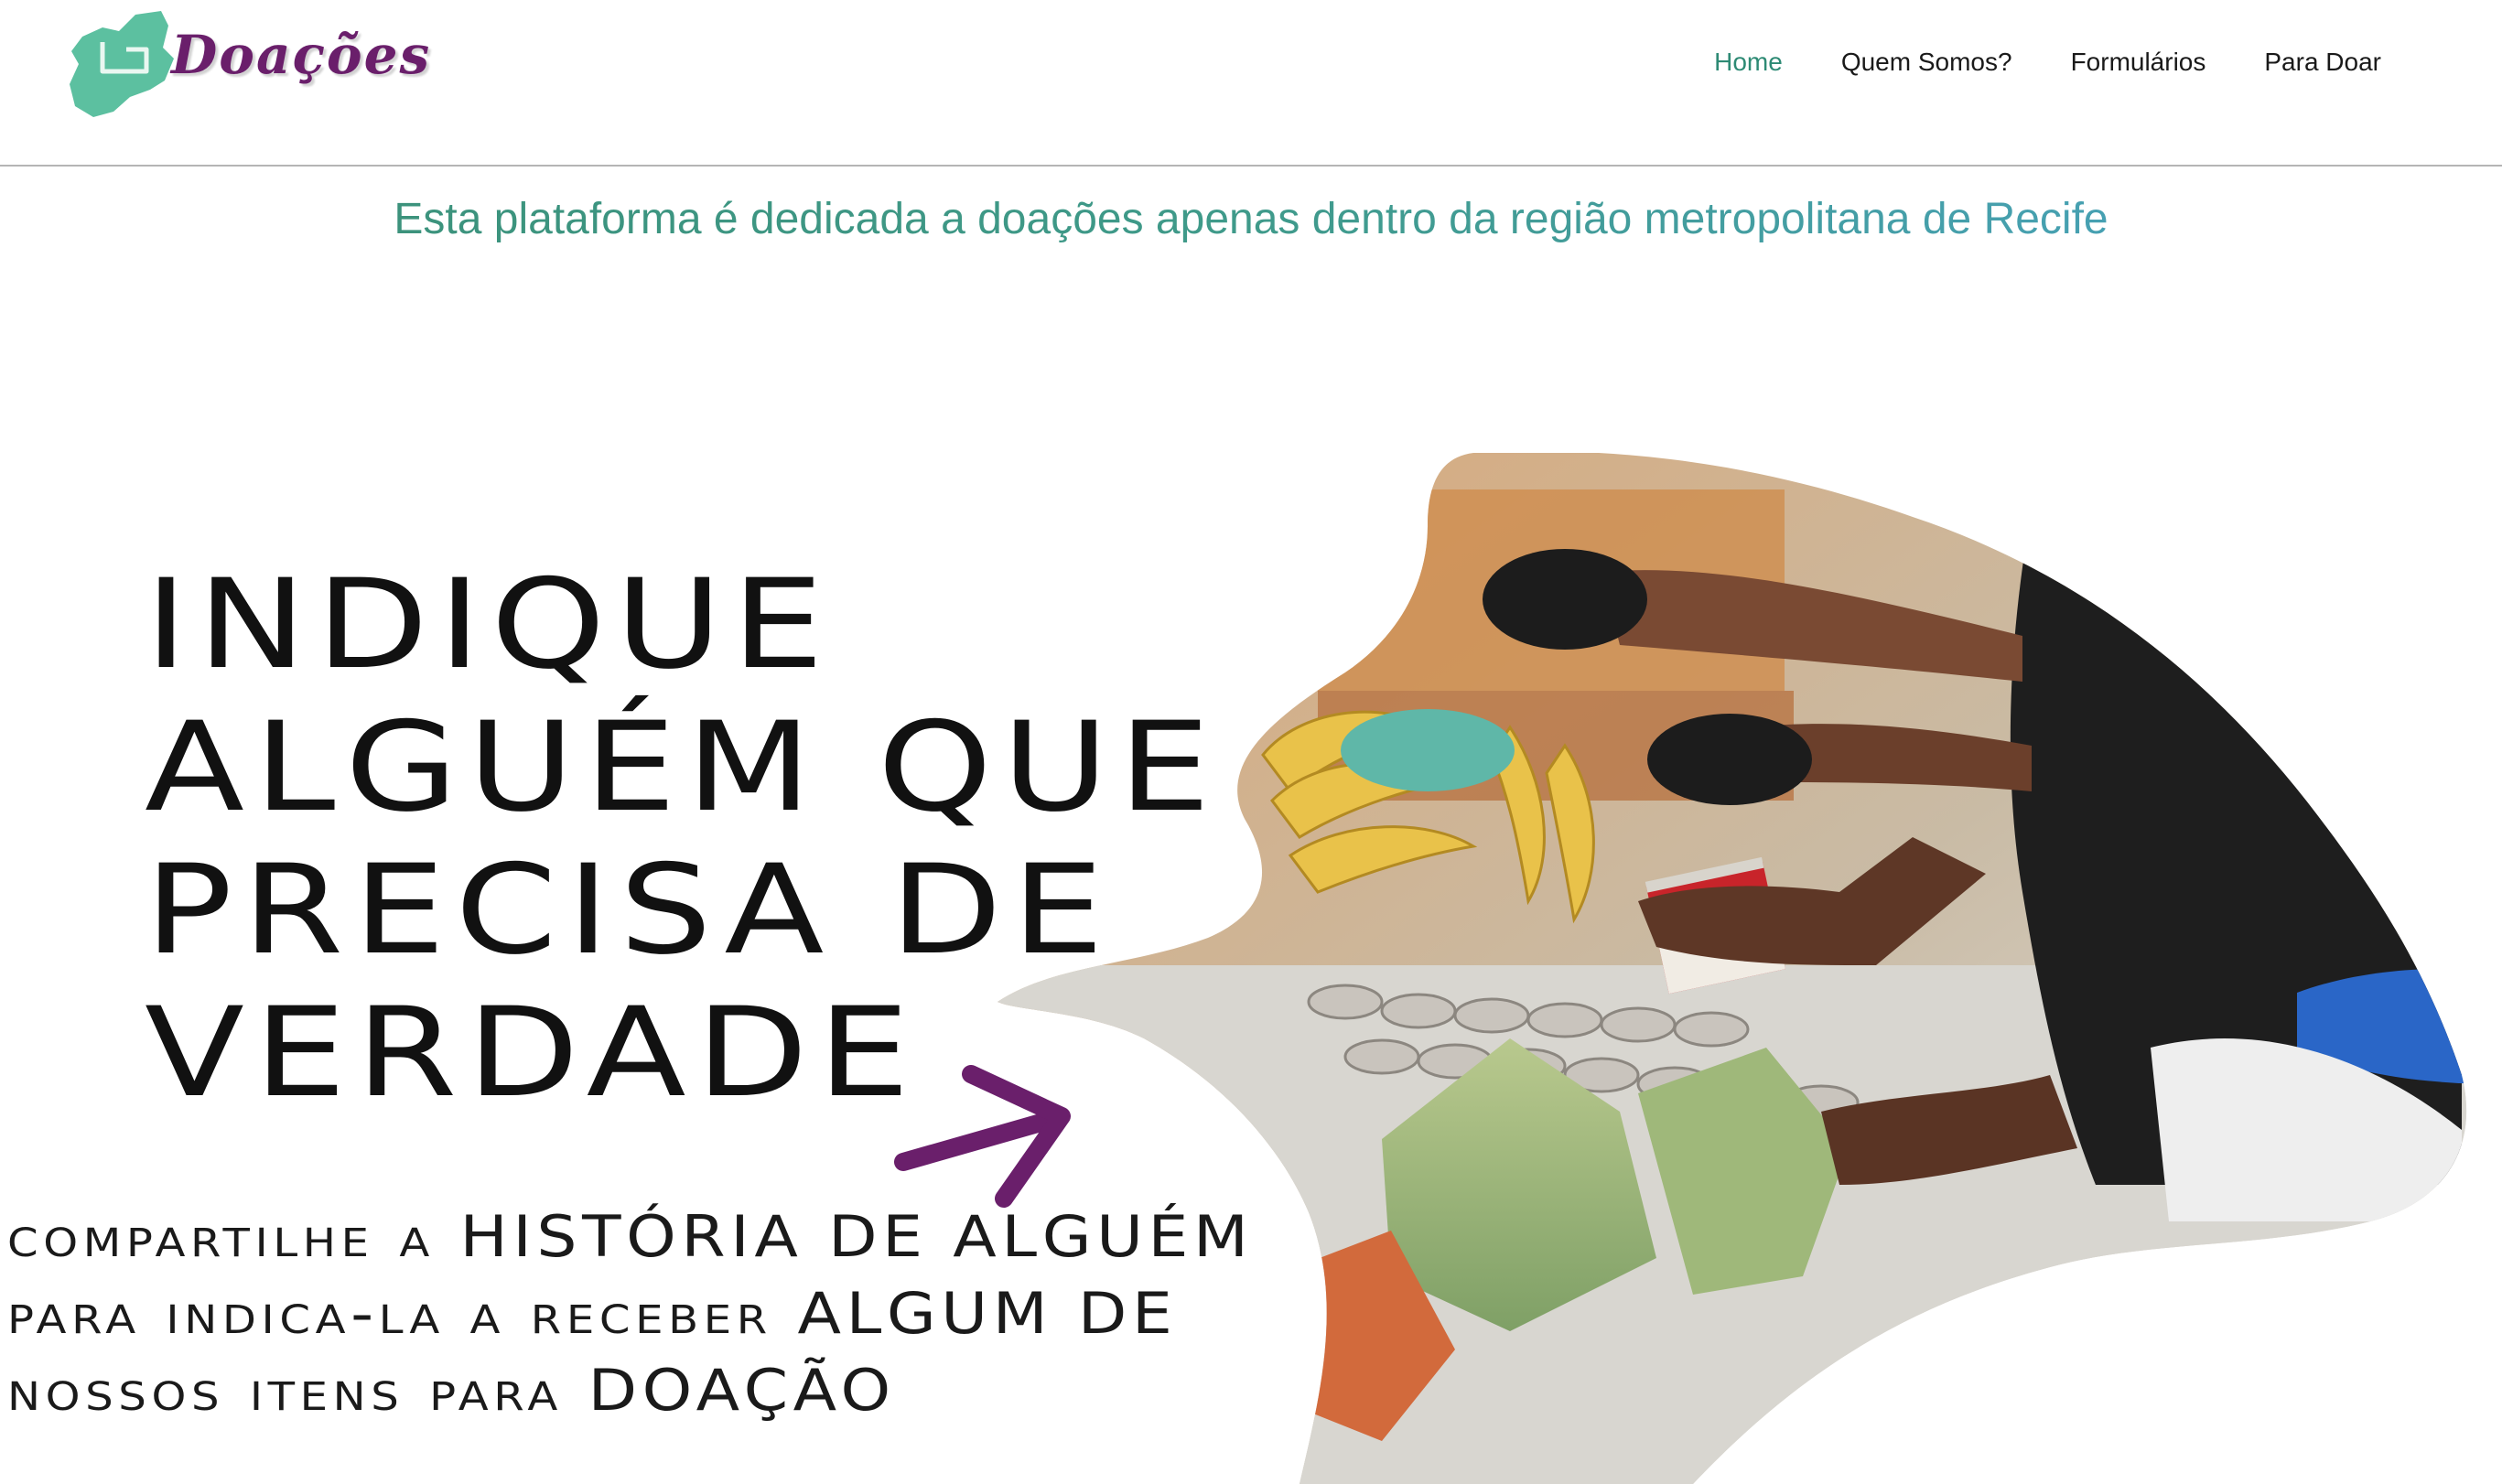 This screenshot has height=1484, width=2502. What do you see at coordinates (631, 1236) in the screenshot?
I see `subtext-line: compartilhe a HISTÓRIA DE ALGUÉM` at bounding box center [631, 1236].